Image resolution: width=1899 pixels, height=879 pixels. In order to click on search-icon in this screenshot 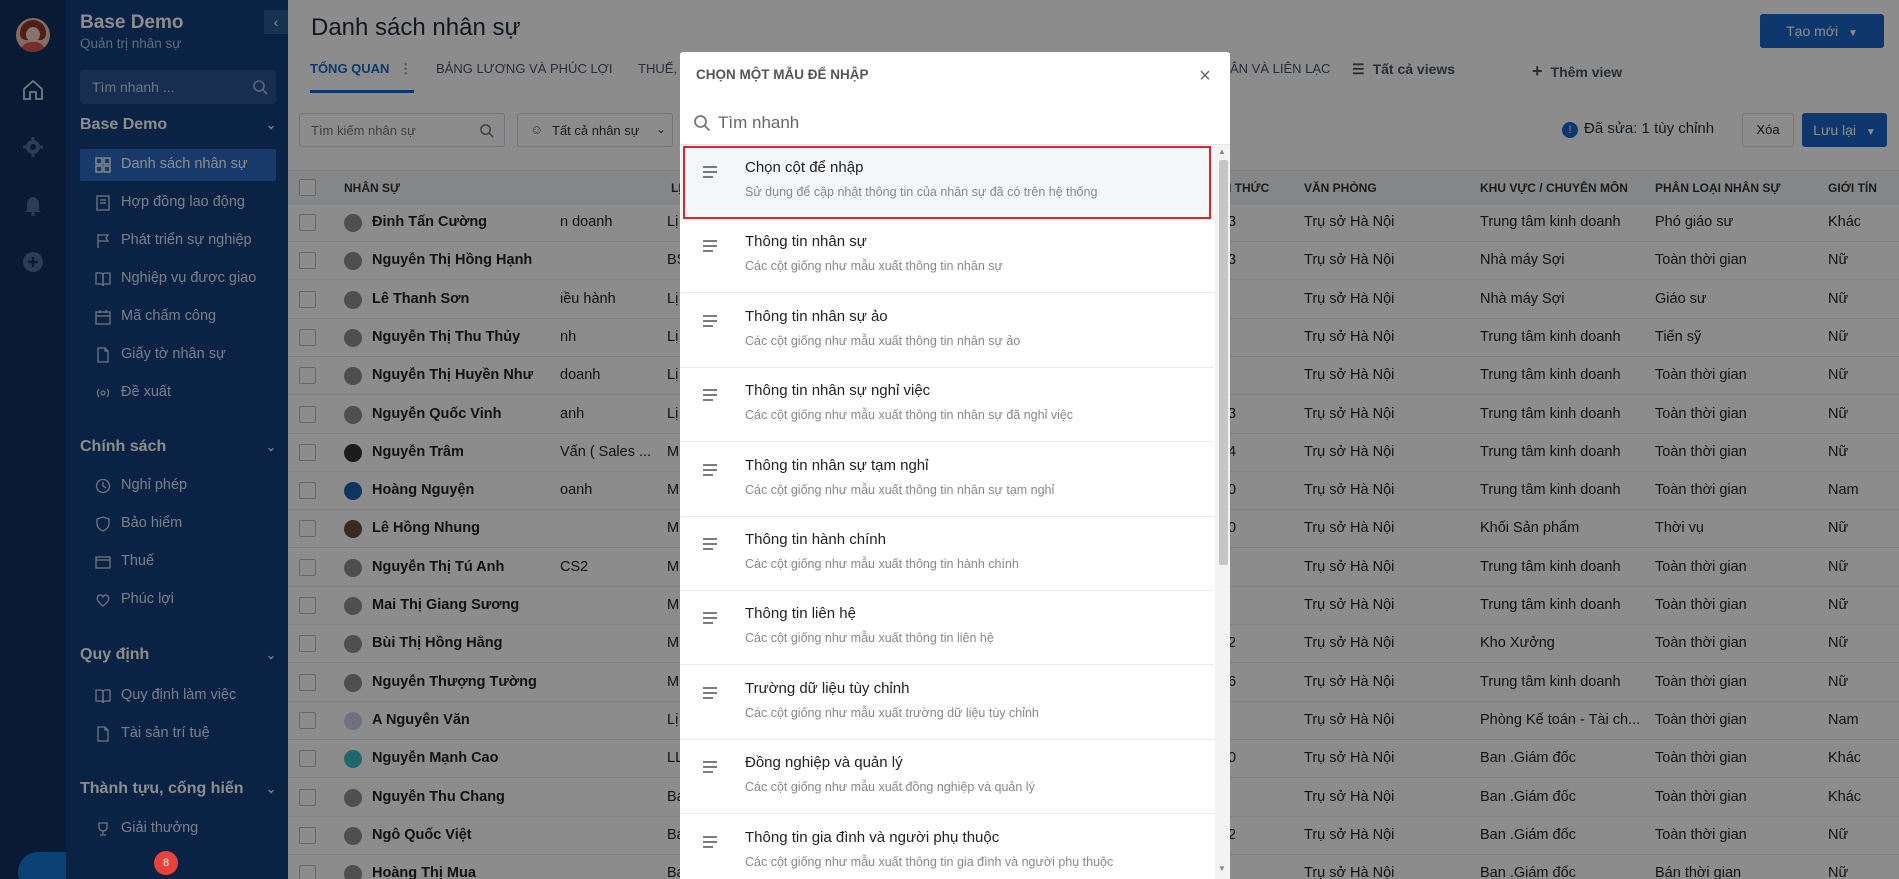, I will do `click(702, 123)`.